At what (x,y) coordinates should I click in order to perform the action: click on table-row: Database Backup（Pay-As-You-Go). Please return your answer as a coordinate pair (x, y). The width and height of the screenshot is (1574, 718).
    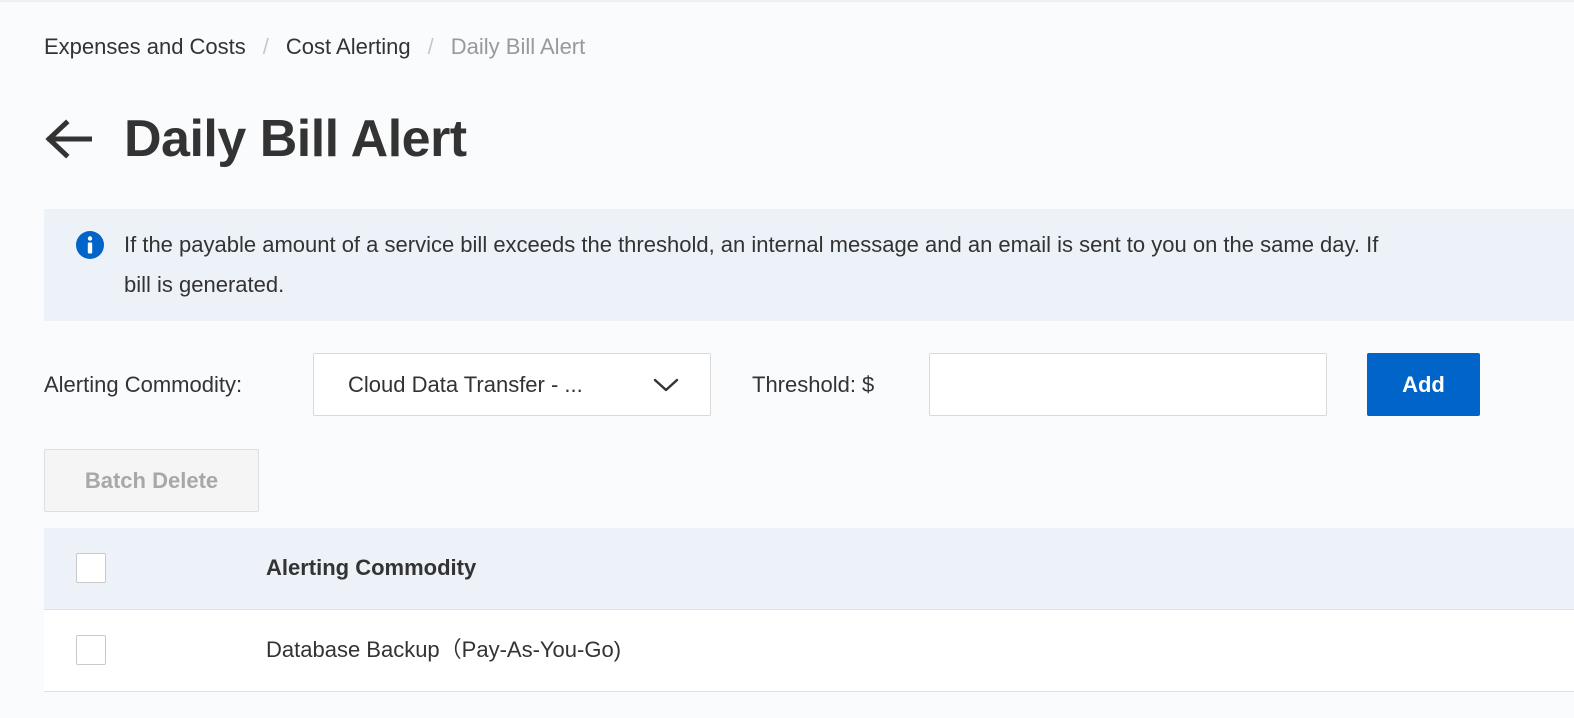
    Looking at the image, I should click on (809, 651).